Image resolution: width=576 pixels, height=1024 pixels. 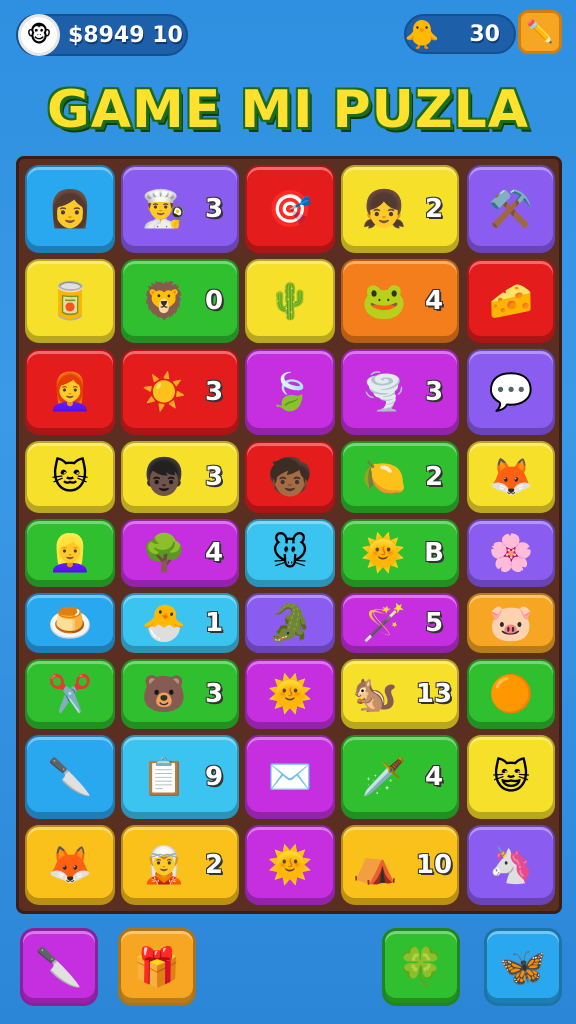 I want to click on mouse-face-icon: 🐭, so click(x=290, y=553).